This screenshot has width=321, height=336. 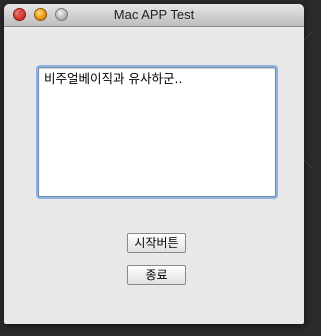 I want to click on window-title: Mac APP Test, so click(x=154, y=14).